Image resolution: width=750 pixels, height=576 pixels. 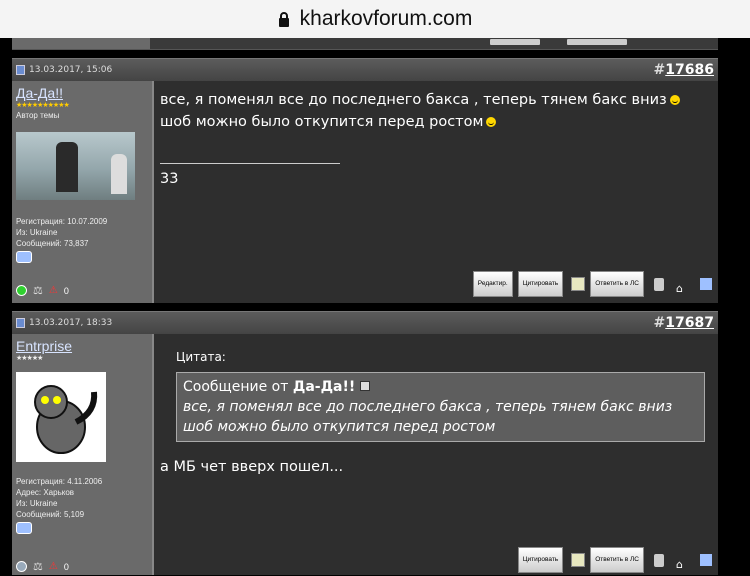 What do you see at coordinates (365, 44) in the screenshot?
I see `previous-post-fragment` at bounding box center [365, 44].